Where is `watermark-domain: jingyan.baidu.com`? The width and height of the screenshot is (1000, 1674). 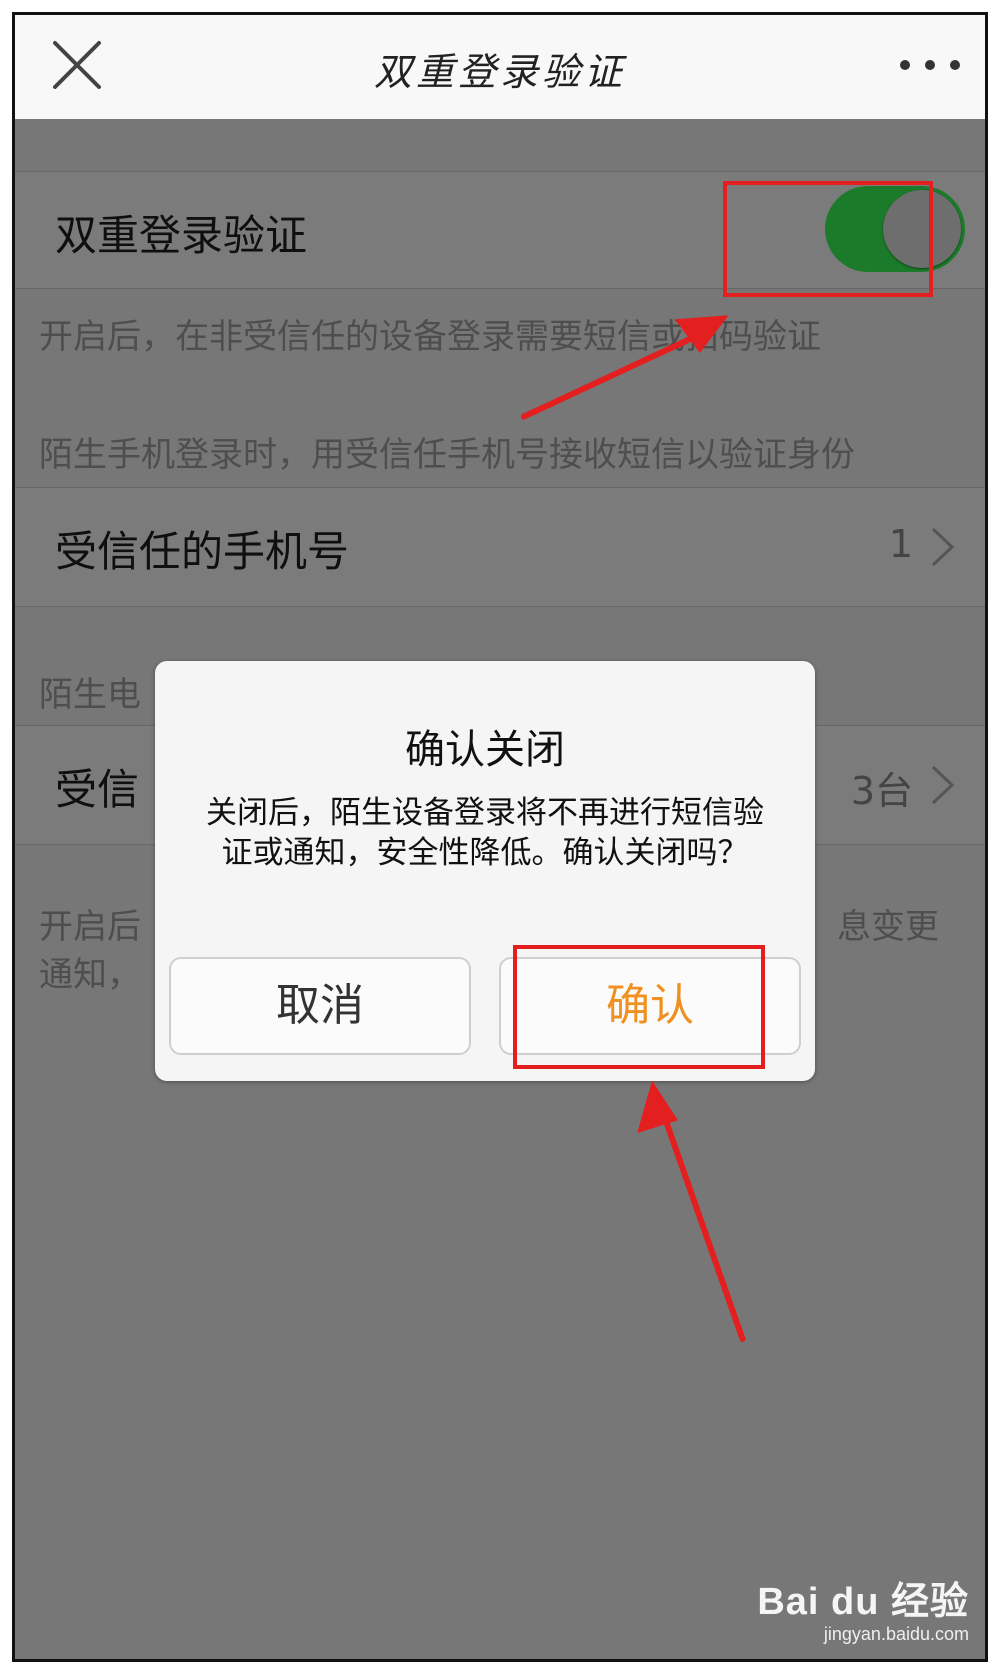
watermark-domain: jingyan.baidu.com is located at coordinates (896, 1634).